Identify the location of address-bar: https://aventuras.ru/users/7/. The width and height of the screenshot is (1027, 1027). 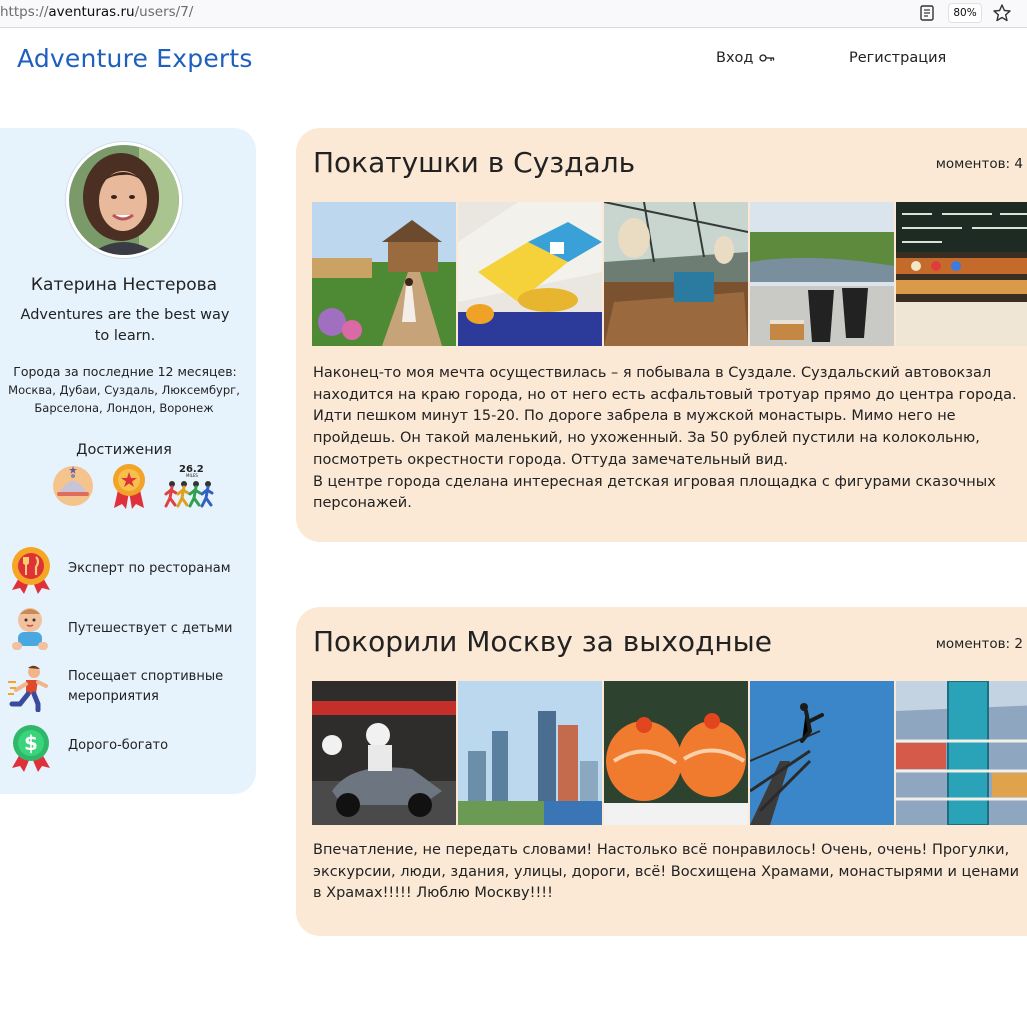
(96, 12).